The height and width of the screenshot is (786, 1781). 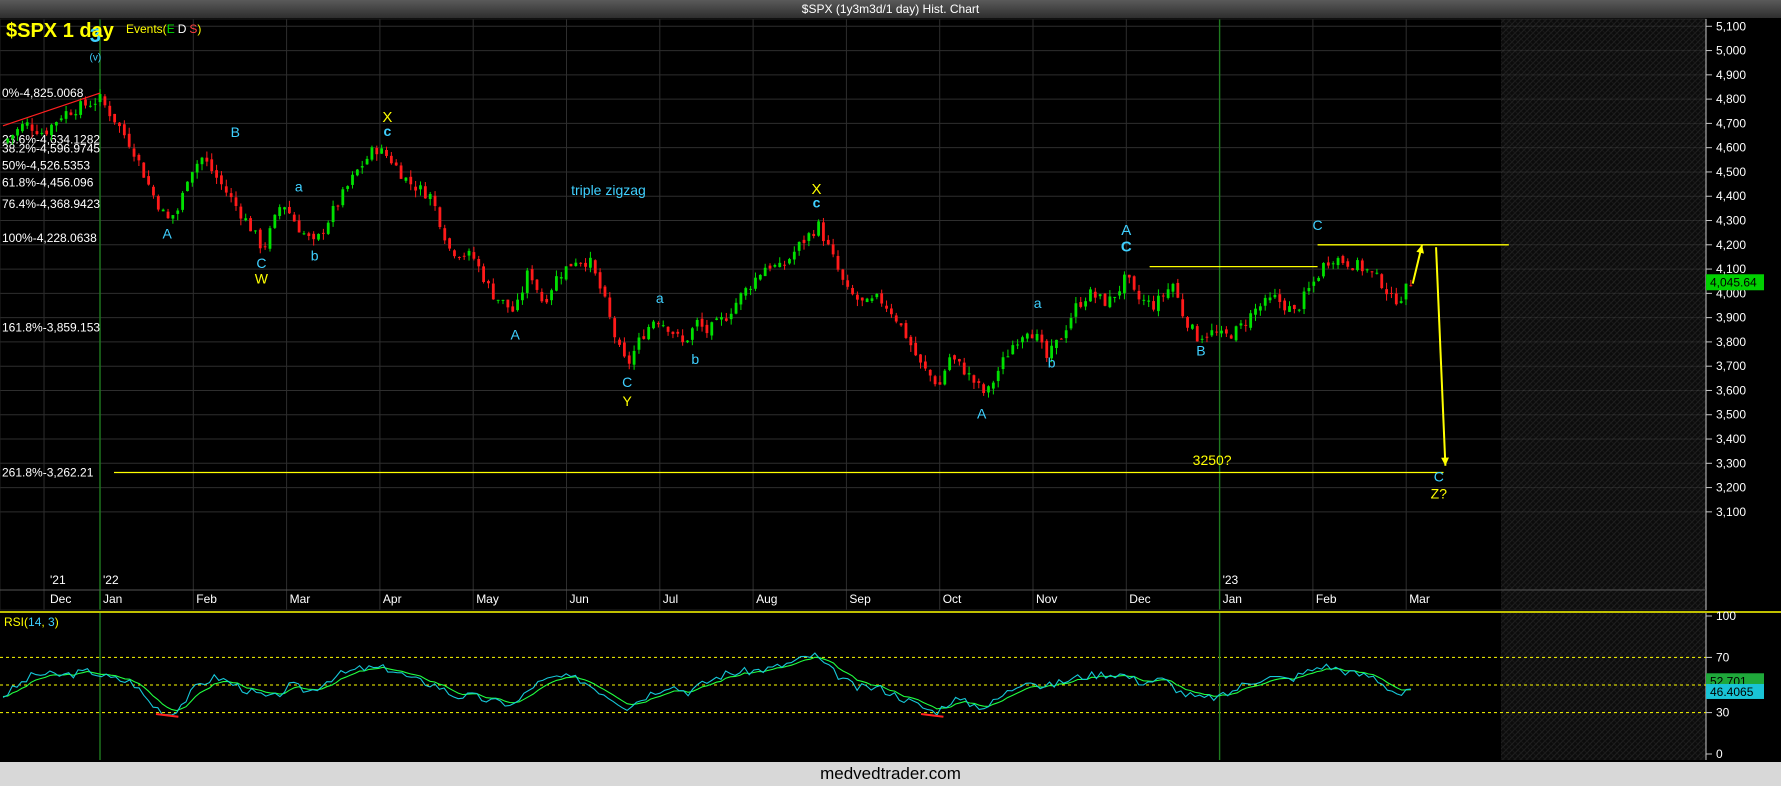 I want to click on x-tick-label: '23, so click(x=1231, y=580).